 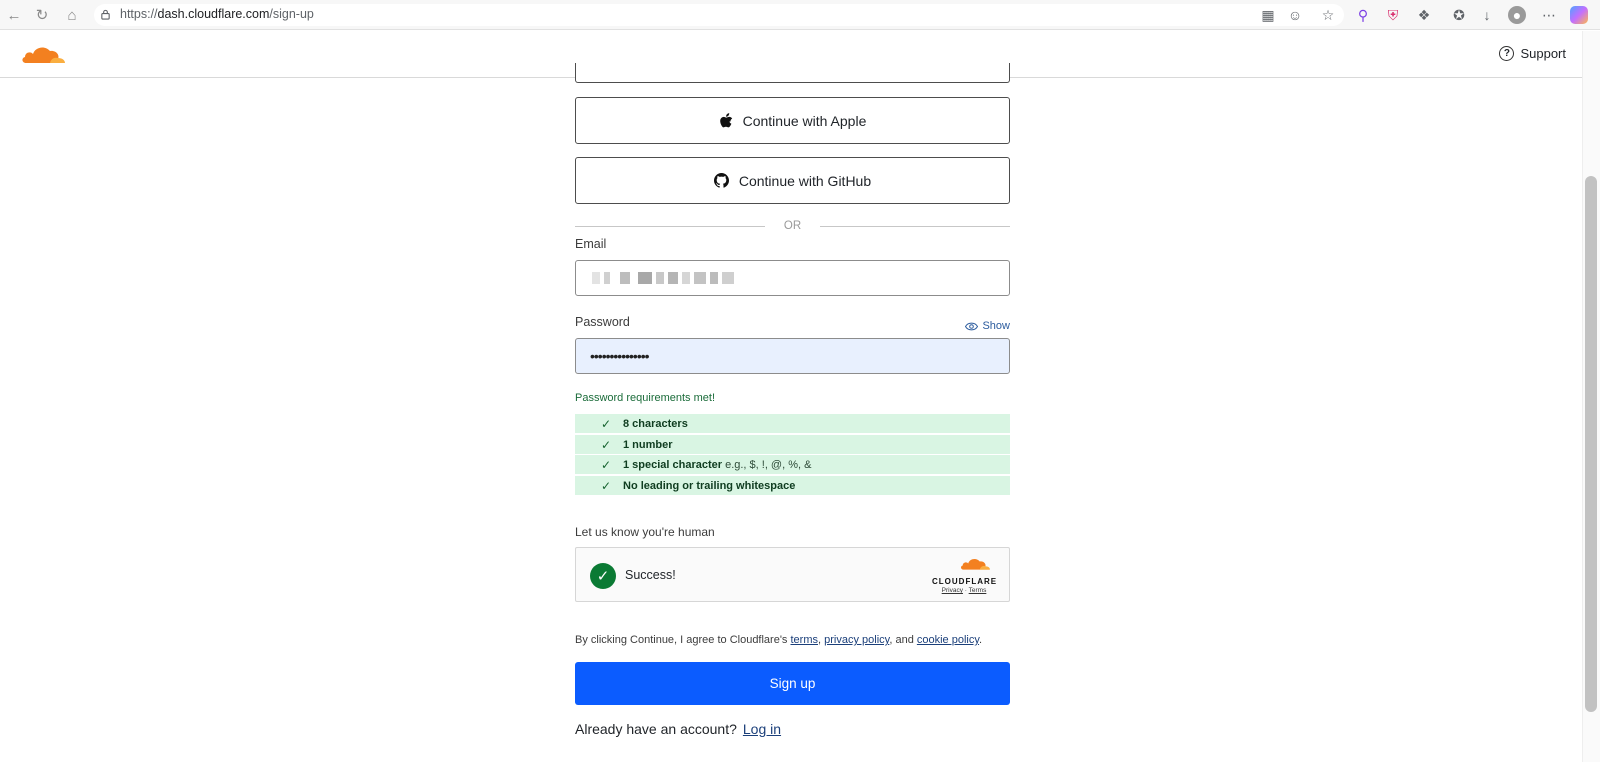 What do you see at coordinates (856, 640) in the screenshot?
I see `privacy-policy-link: privacy policy` at bounding box center [856, 640].